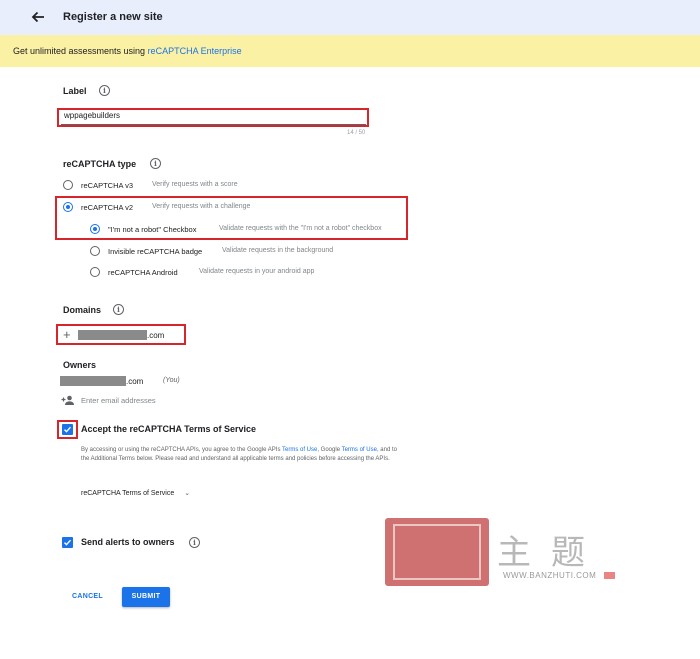 This screenshot has height=659, width=700. What do you see at coordinates (113, 17) in the screenshot?
I see `page-title: Register a new site` at bounding box center [113, 17].